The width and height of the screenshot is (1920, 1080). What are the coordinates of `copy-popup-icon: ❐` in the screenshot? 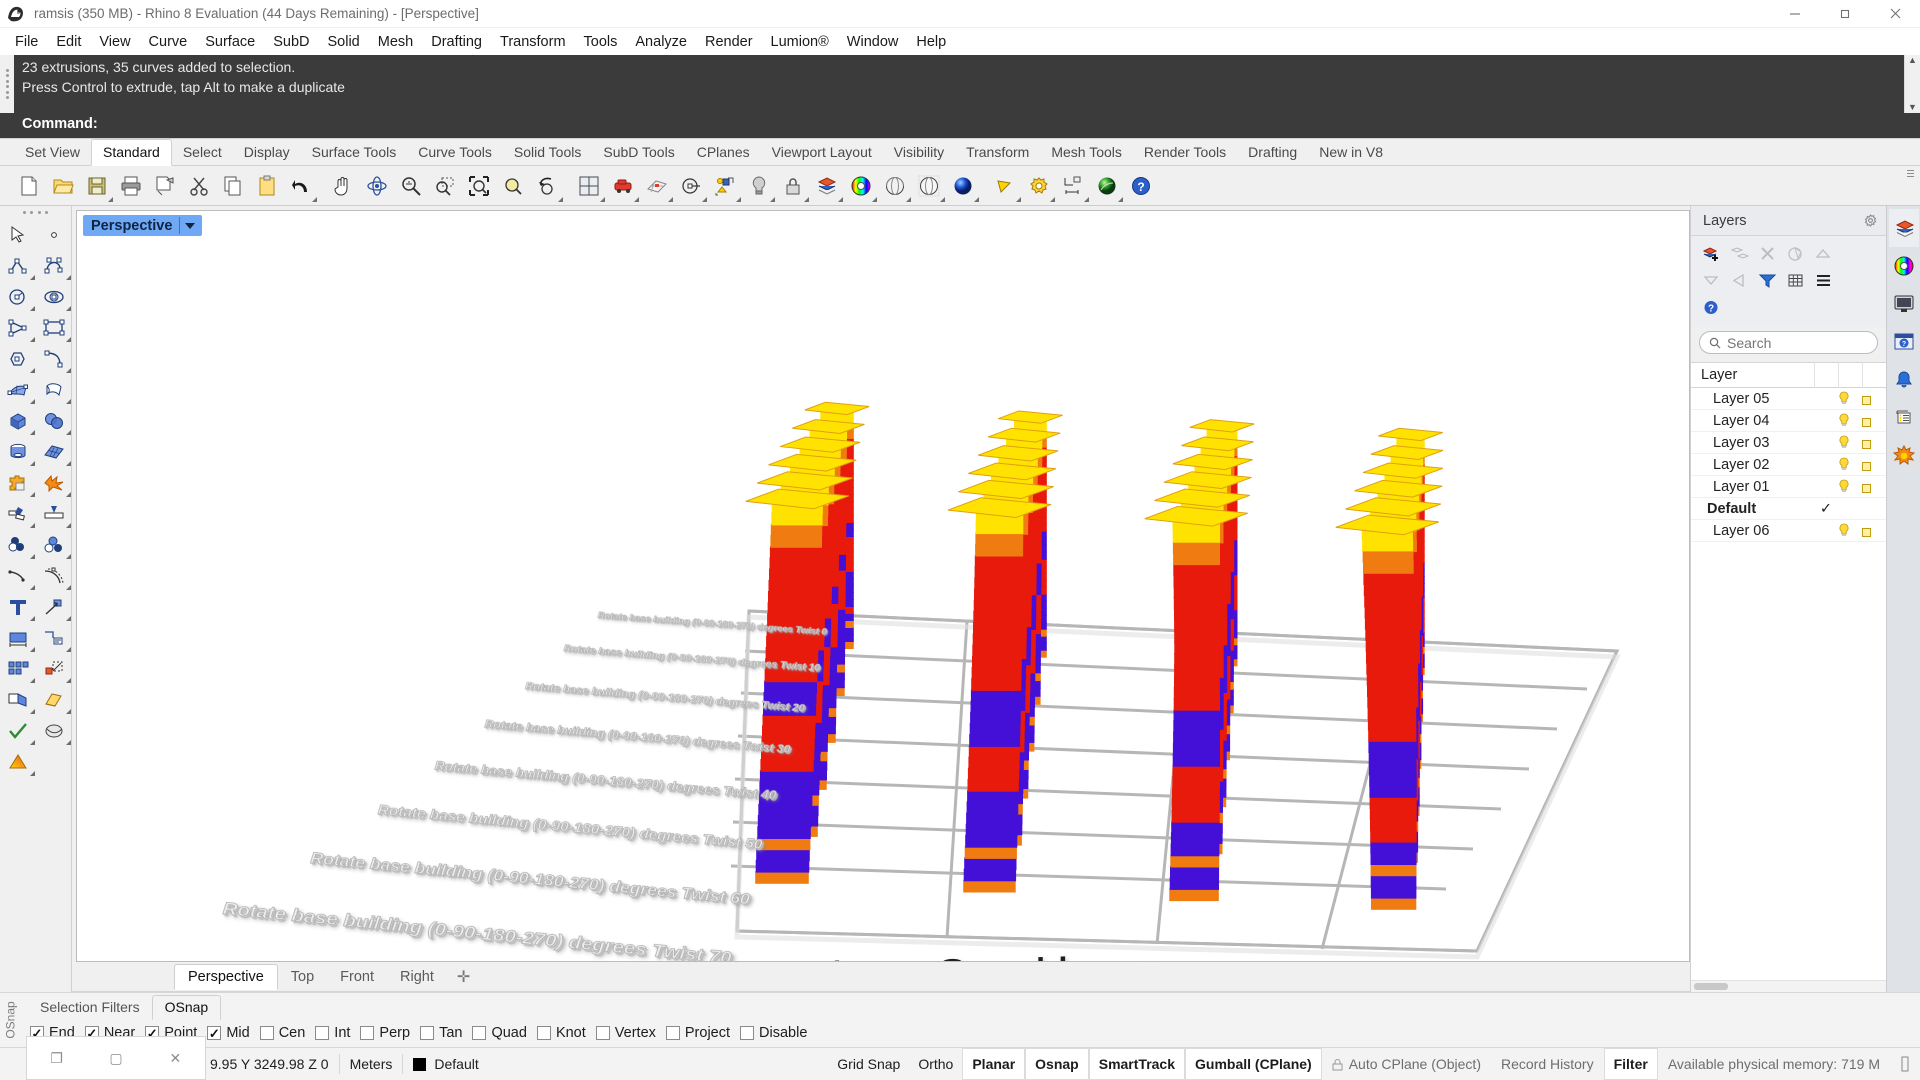 It's located at (57, 1058).